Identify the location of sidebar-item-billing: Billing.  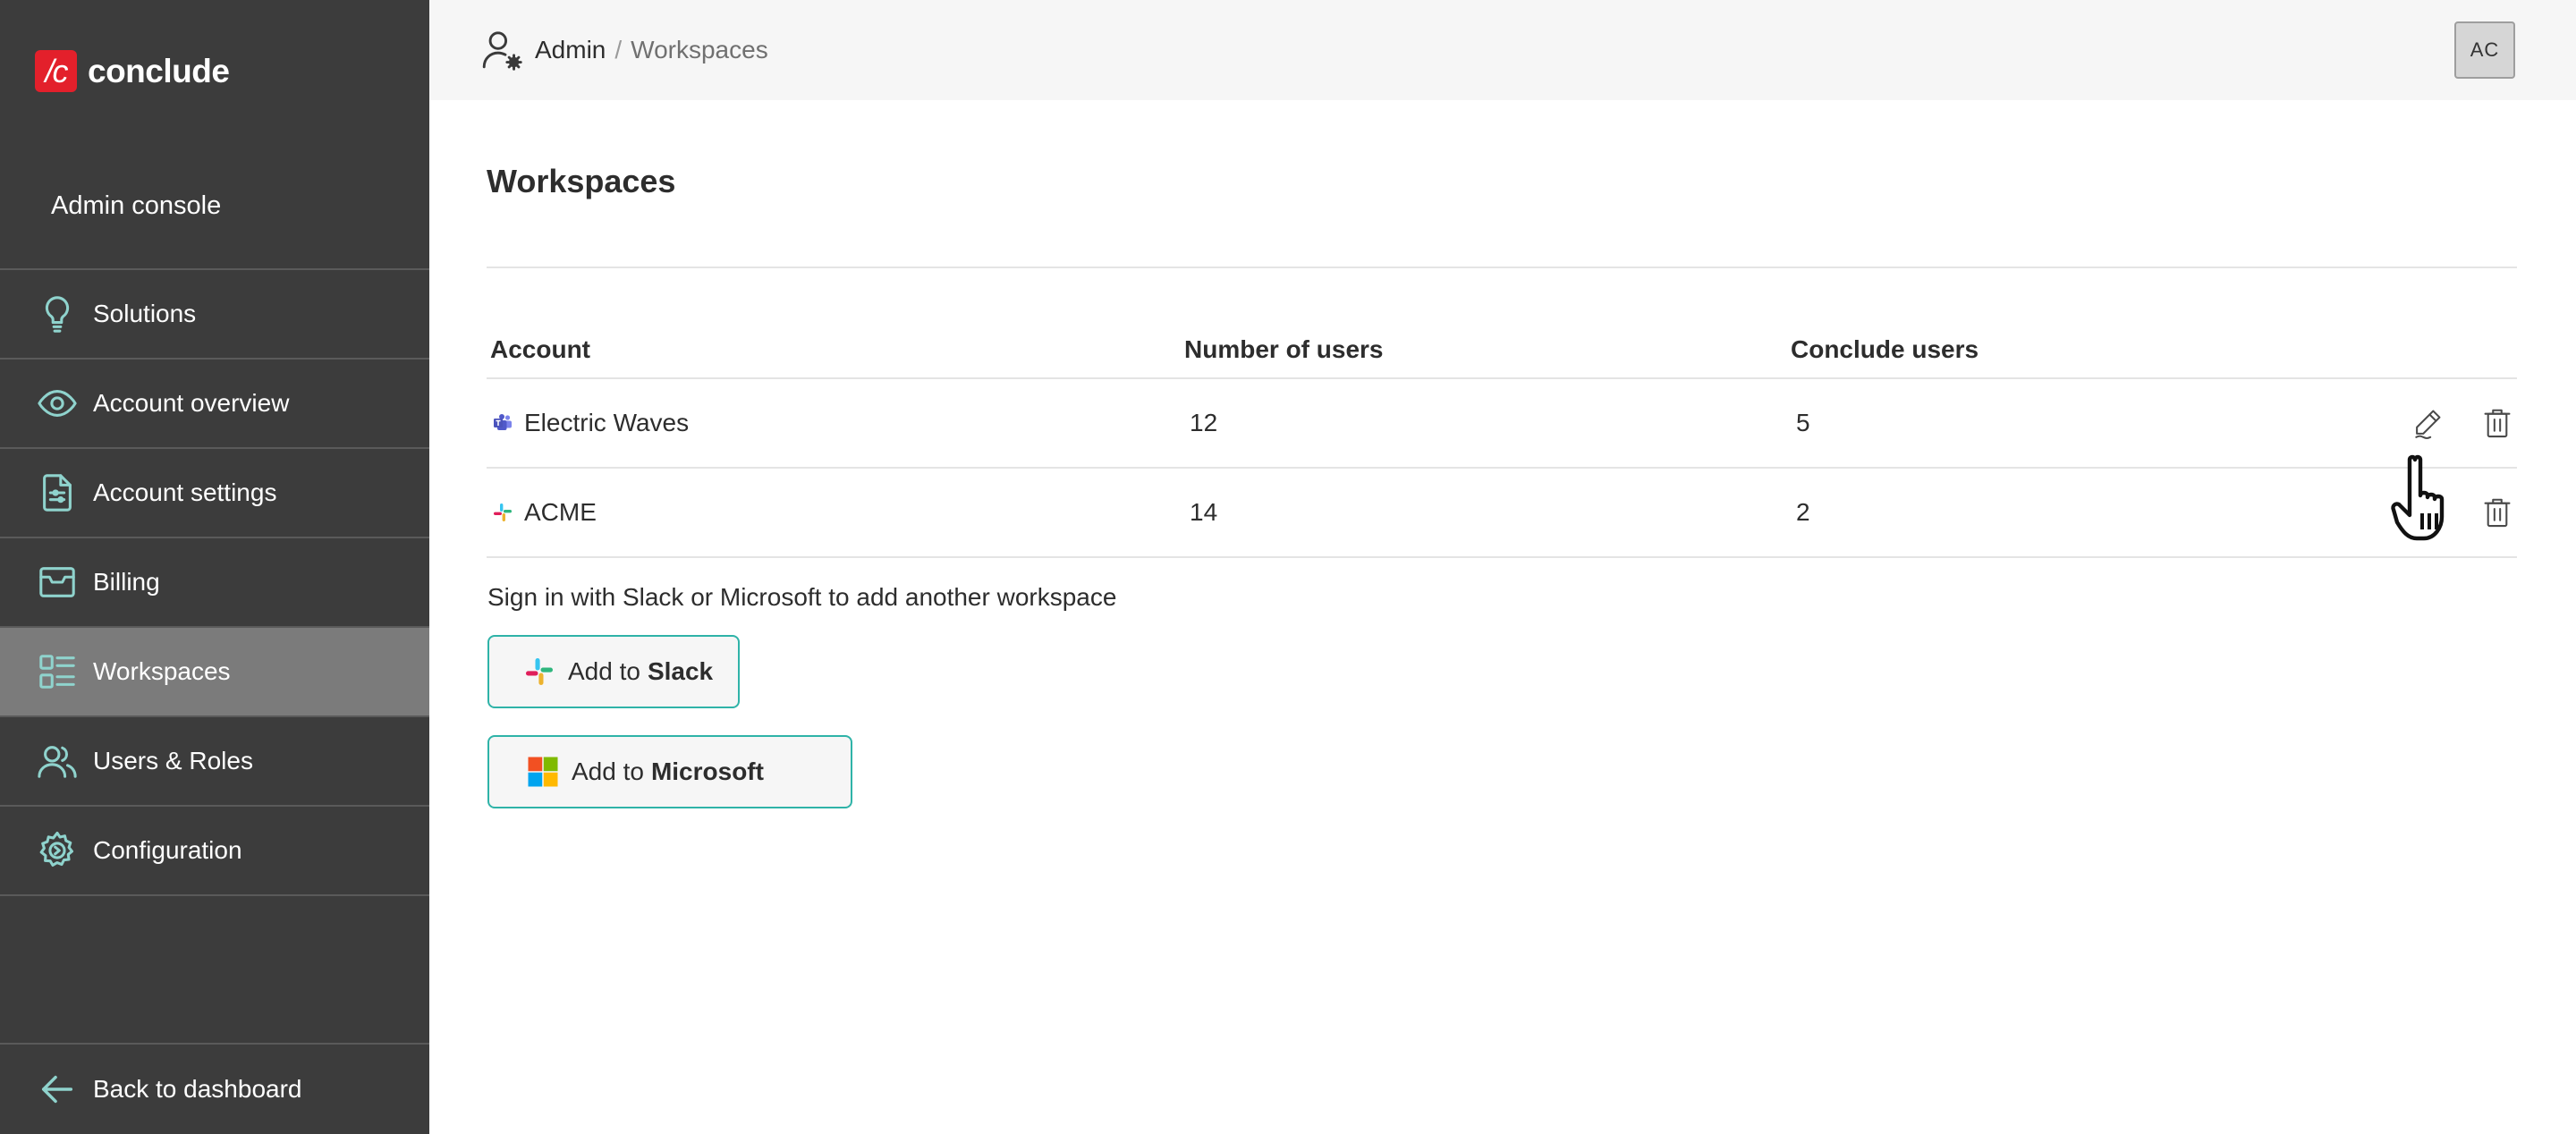
(214, 583).